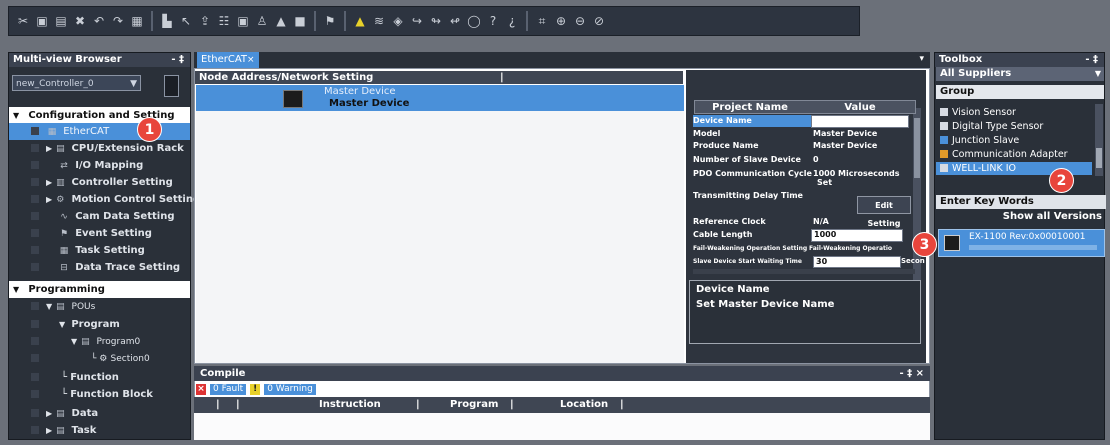 Image resolution: width=1110 pixels, height=445 pixels. Describe the element at coordinates (228, 389) in the screenshot. I see `fault-filter: 0 Fault` at that location.